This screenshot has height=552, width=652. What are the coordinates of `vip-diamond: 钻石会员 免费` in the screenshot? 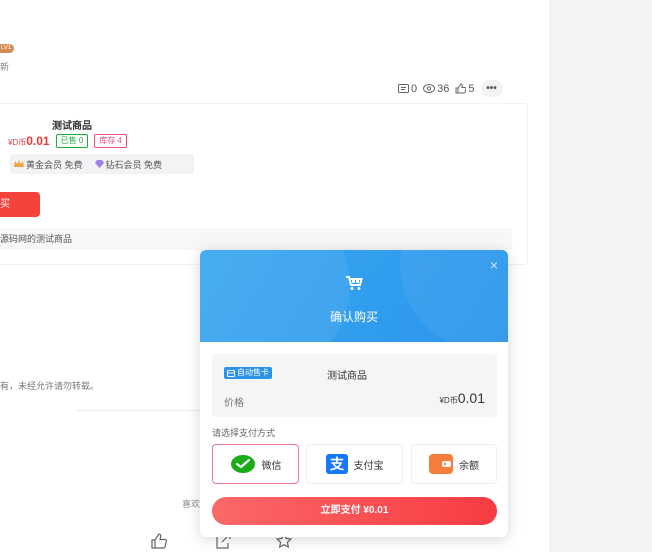 It's located at (128, 164).